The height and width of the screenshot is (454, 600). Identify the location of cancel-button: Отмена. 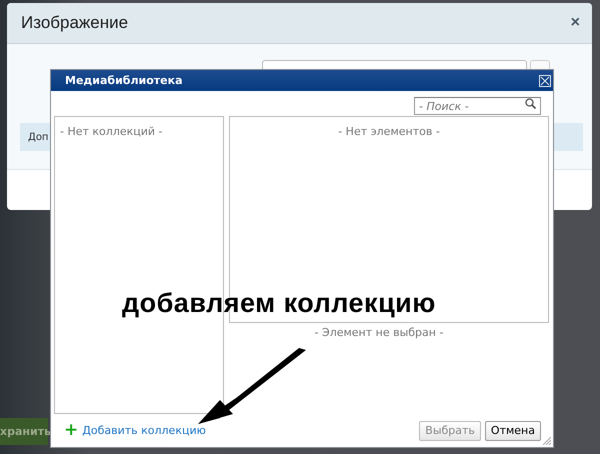
(512, 430).